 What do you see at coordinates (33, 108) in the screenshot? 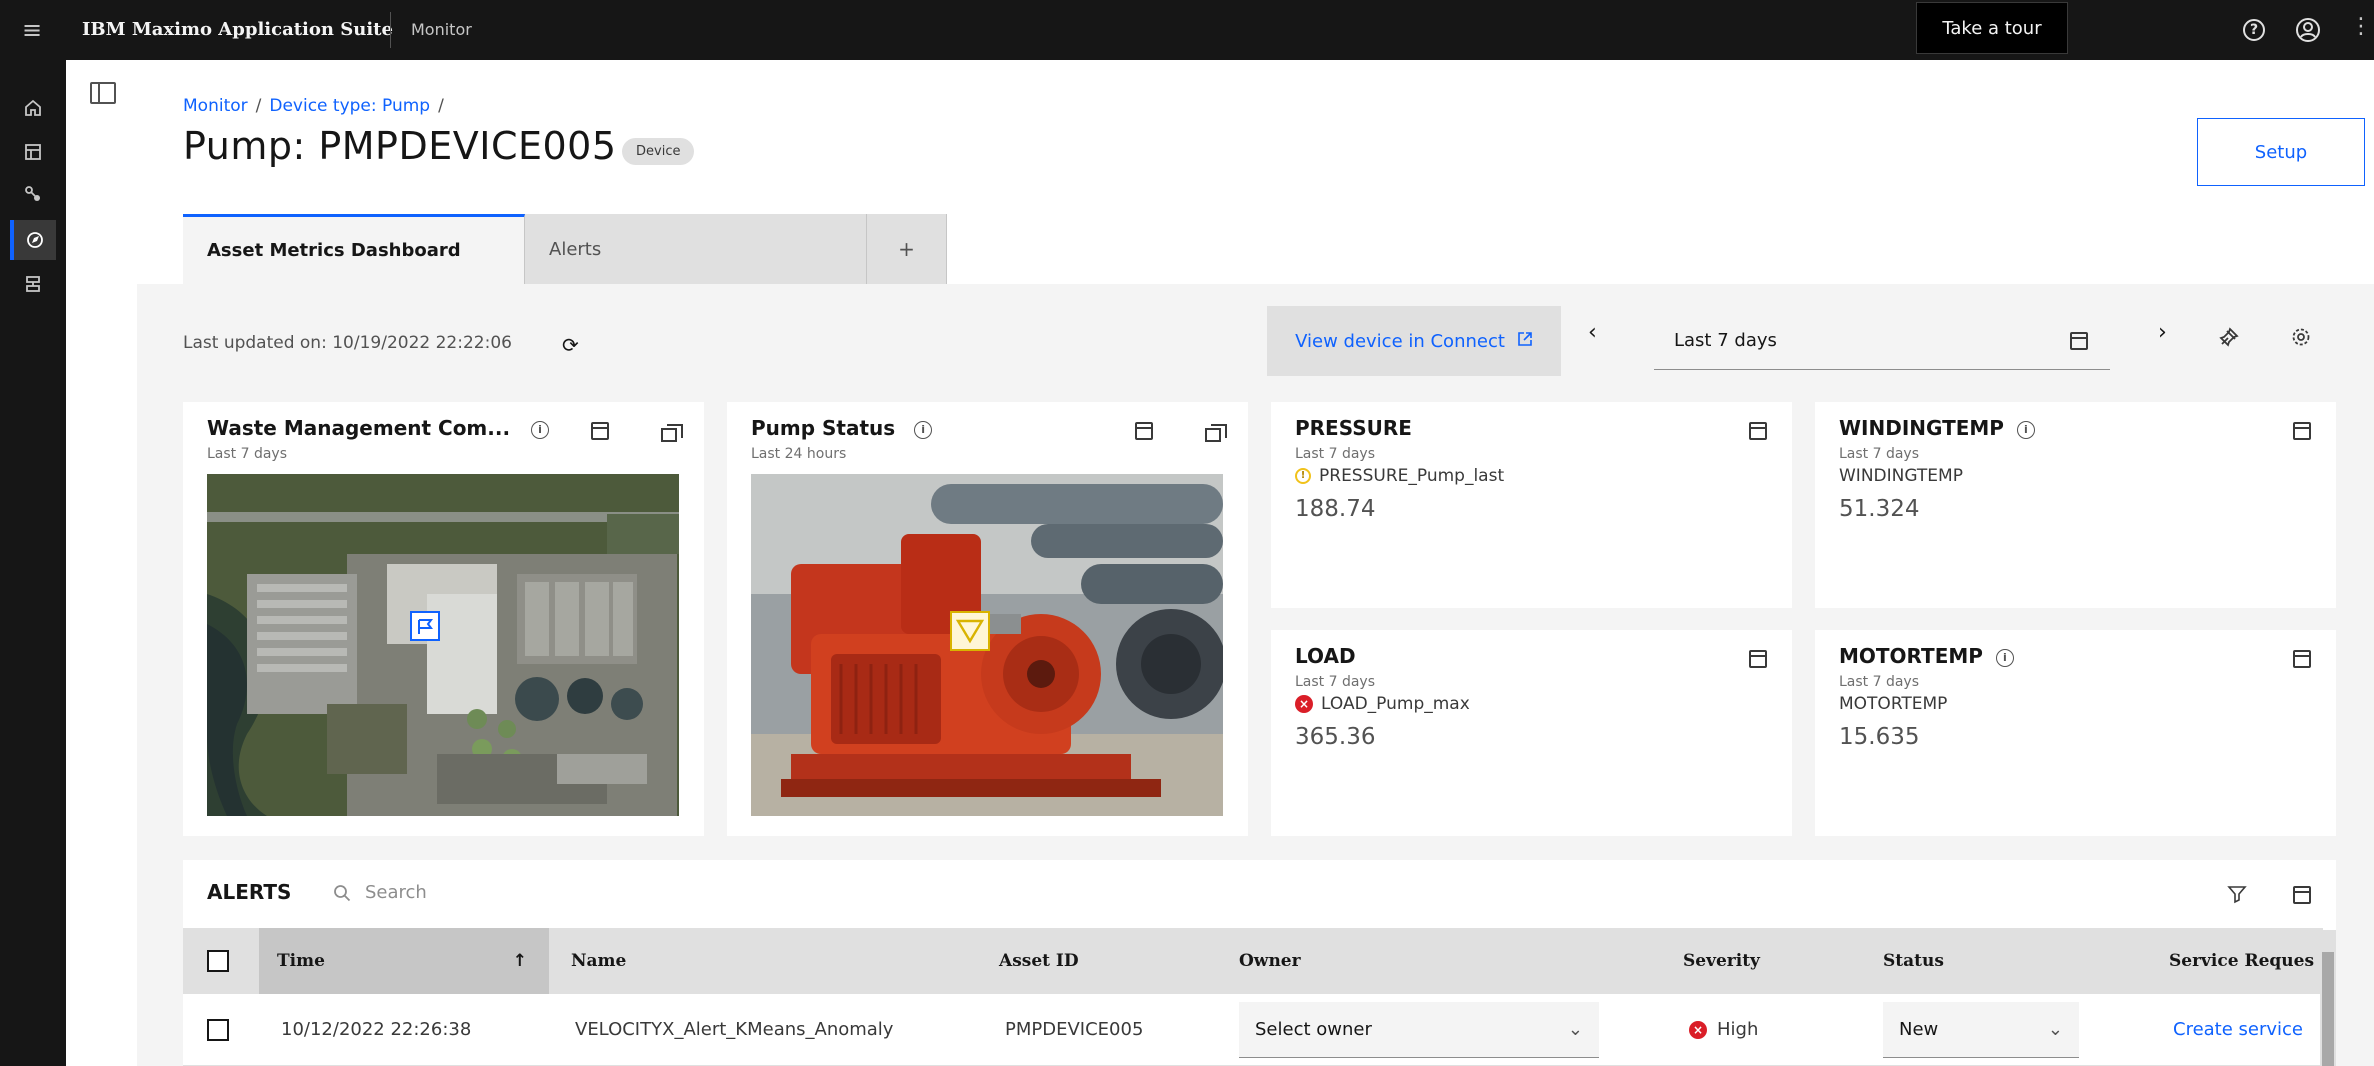
I see `home-icon` at bounding box center [33, 108].